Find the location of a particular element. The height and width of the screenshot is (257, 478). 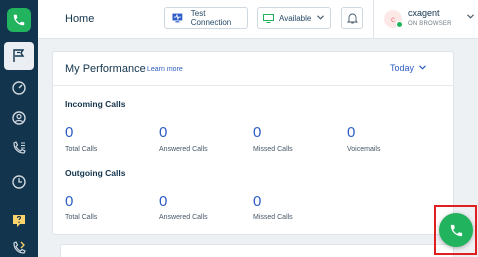

page-title: Home is located at coordinates (80, 19).